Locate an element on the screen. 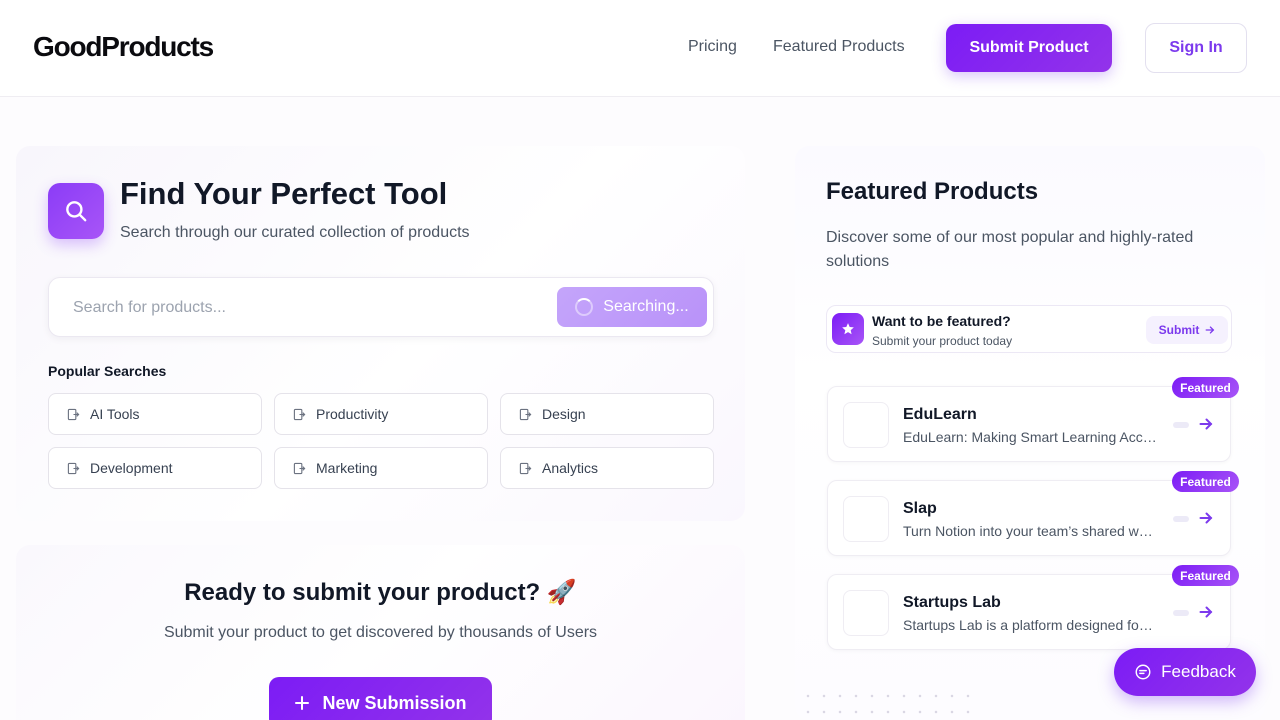  product-name: EduLearn is located at coordinates (940, 414).